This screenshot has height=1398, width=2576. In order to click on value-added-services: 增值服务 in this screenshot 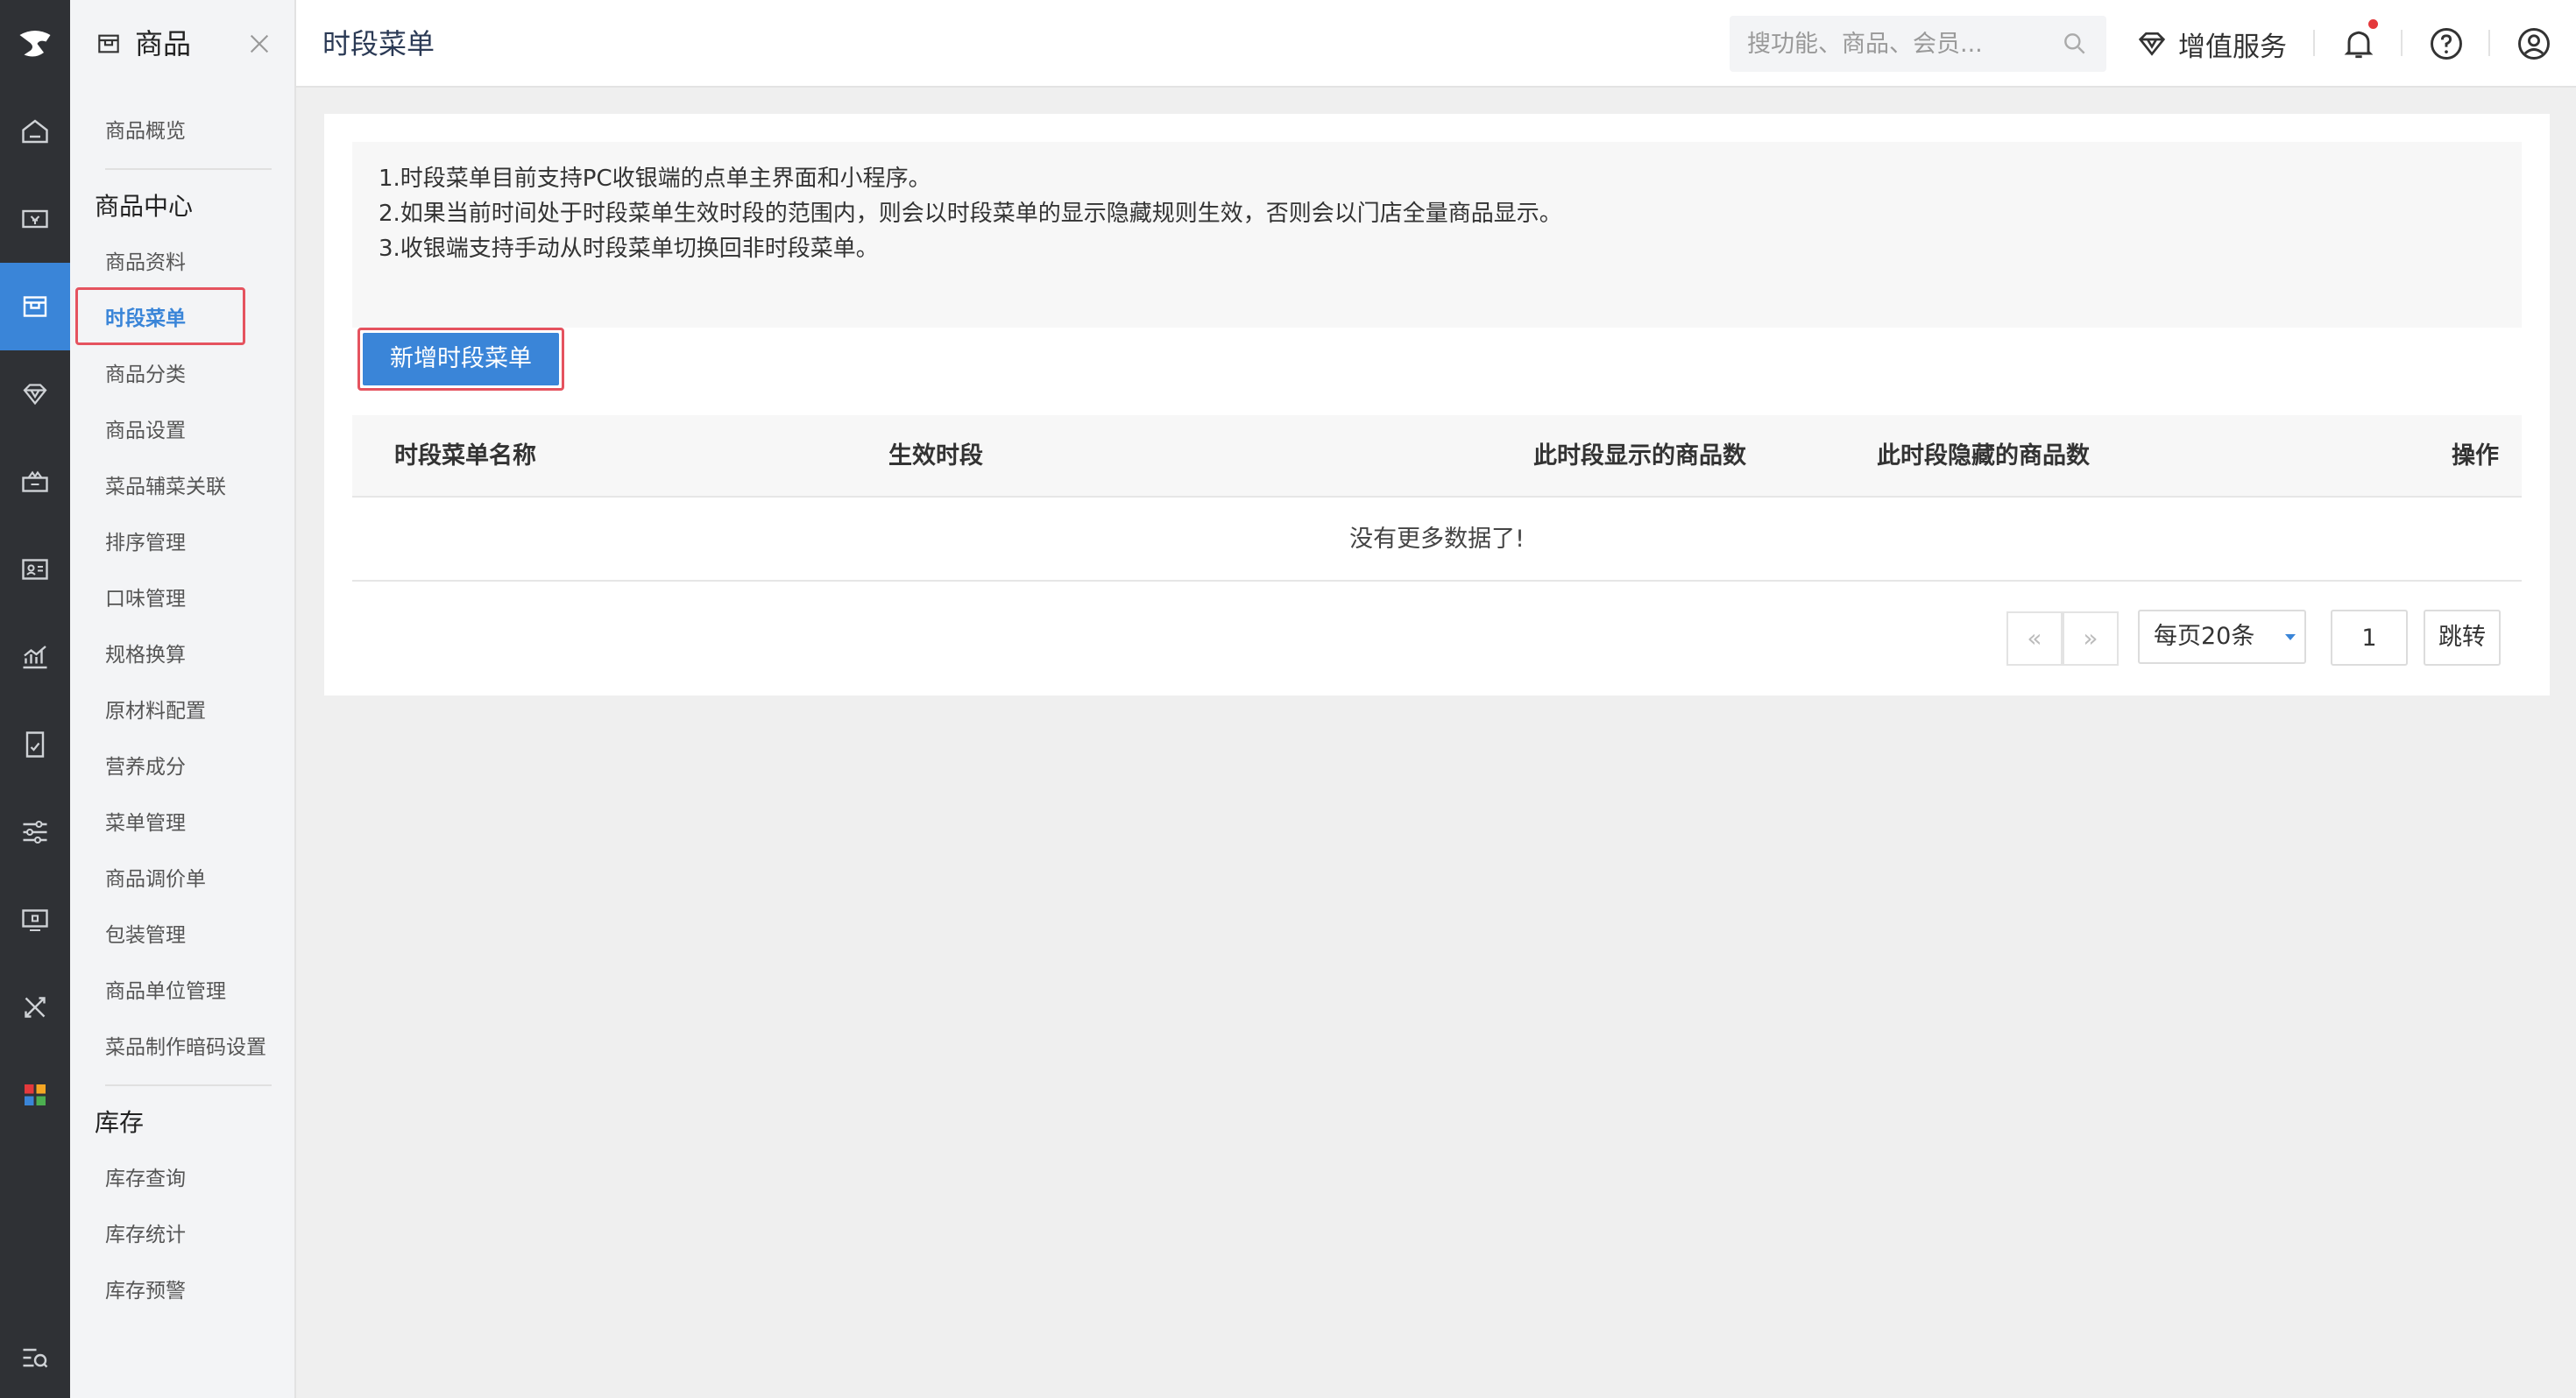, I will do `click(2210, 44)`.